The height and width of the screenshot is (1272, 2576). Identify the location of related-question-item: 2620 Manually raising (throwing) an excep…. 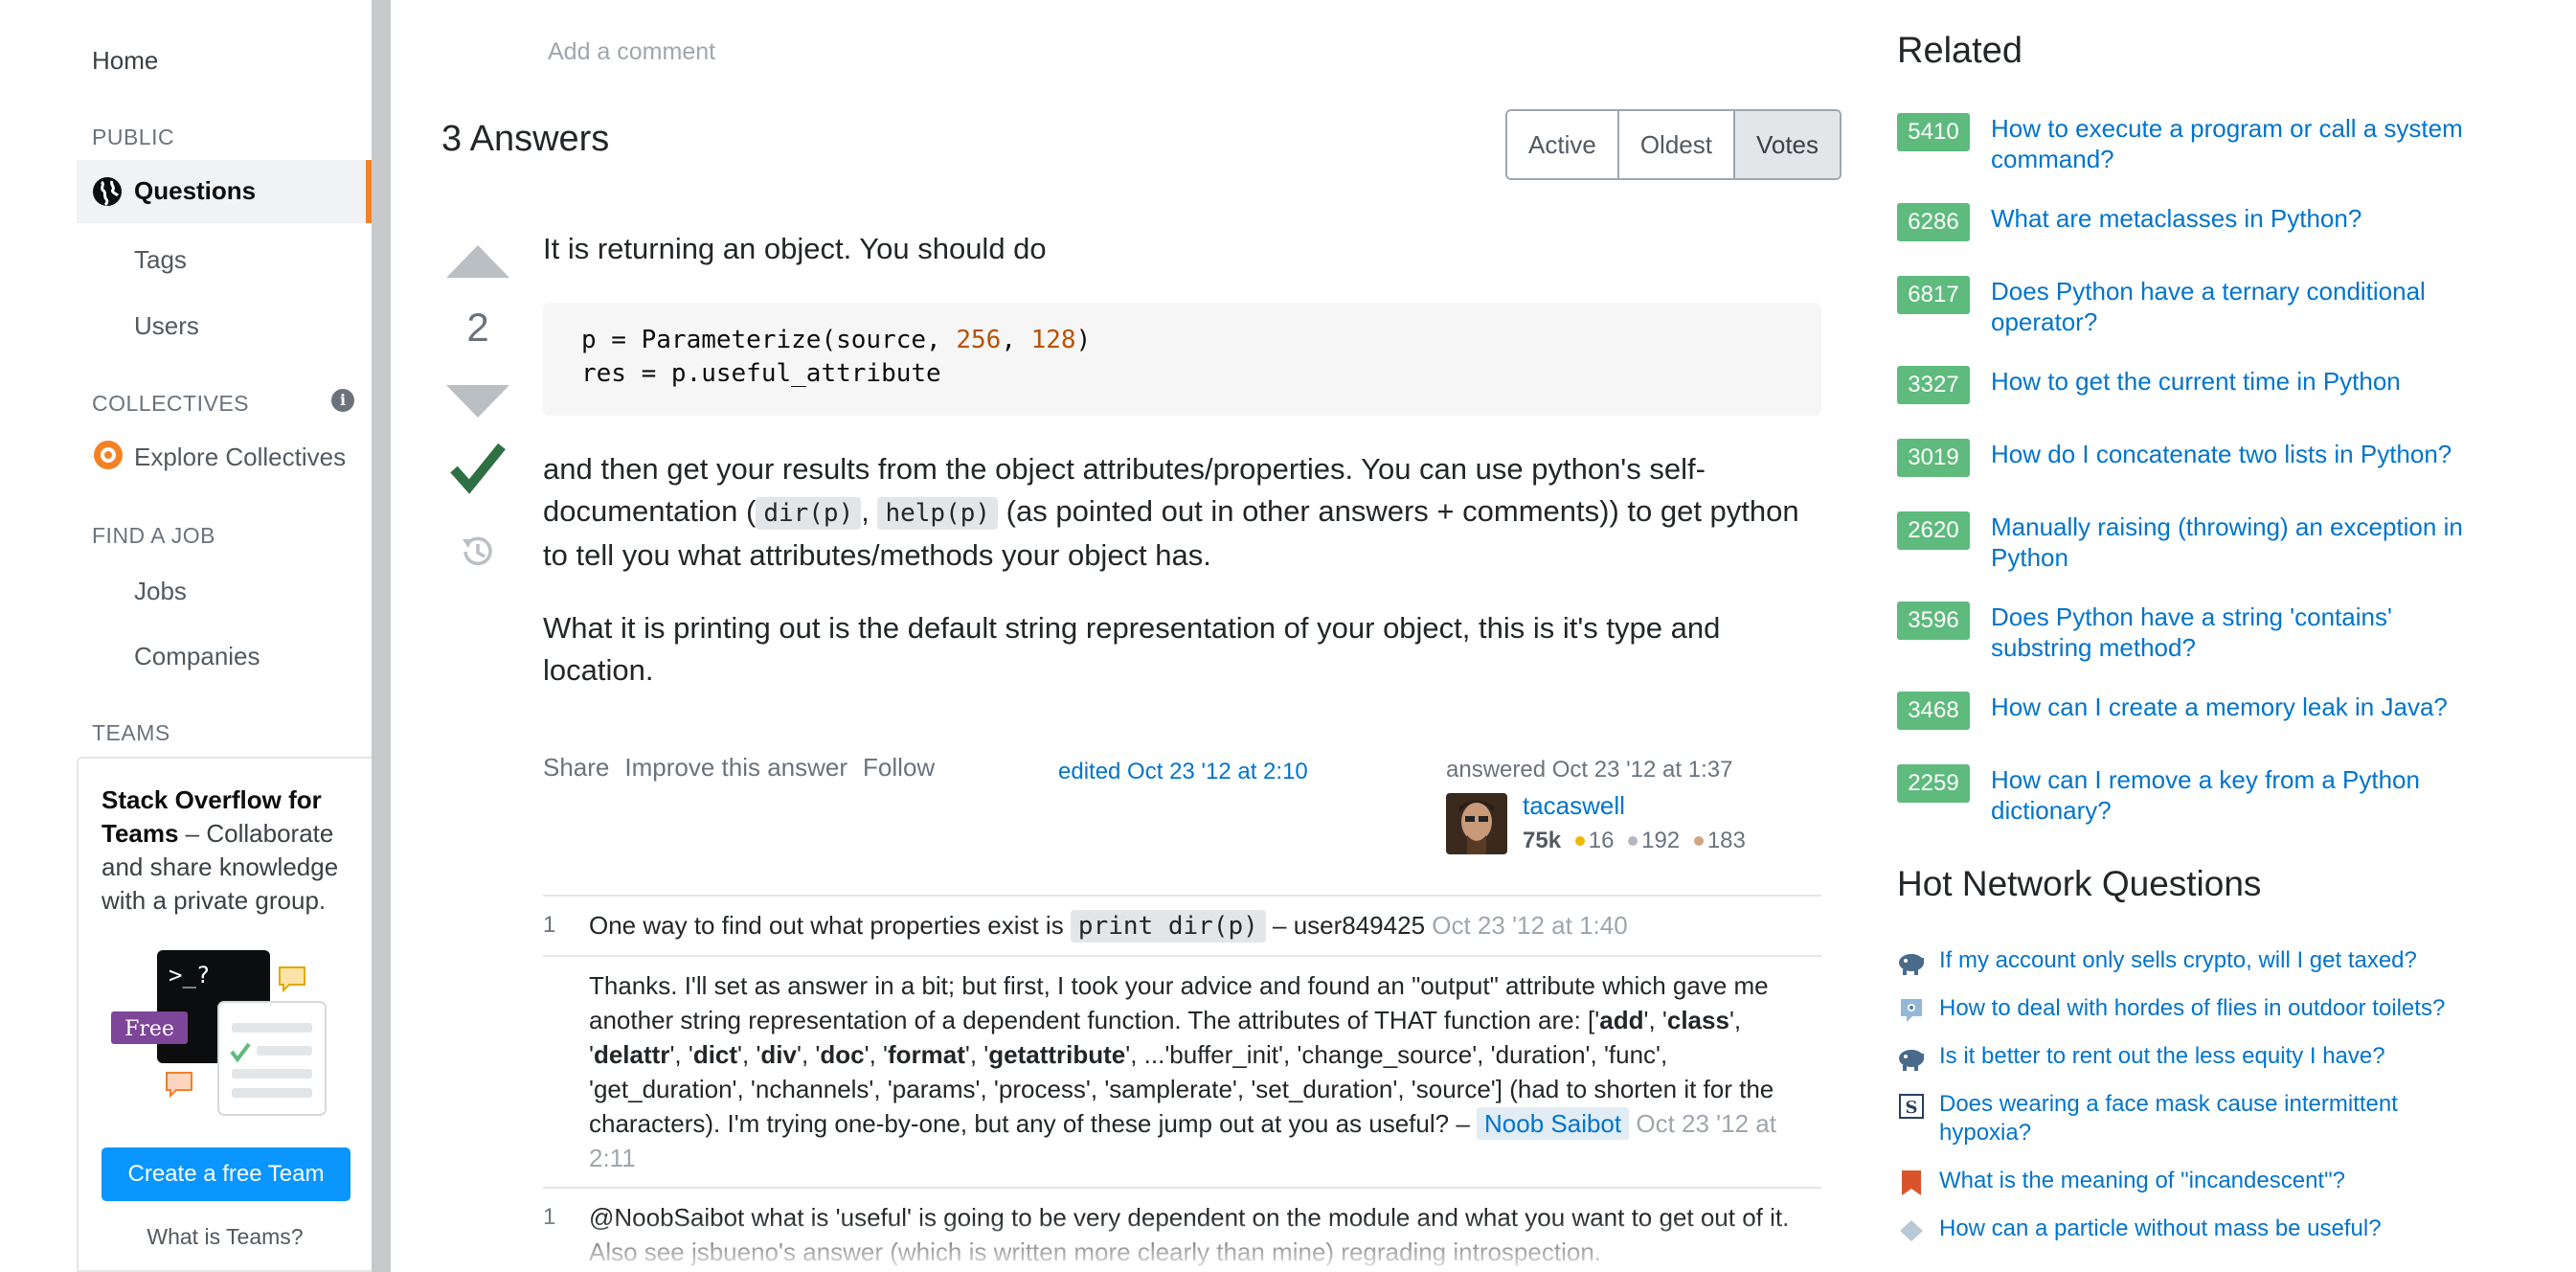
(2194, 542).